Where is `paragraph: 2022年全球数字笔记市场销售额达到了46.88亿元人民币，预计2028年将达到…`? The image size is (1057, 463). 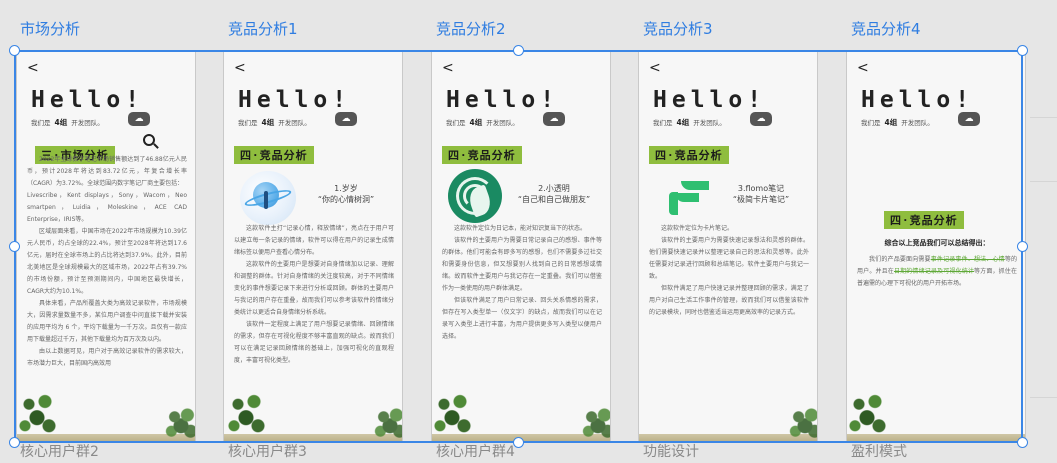
paragraph: 2022年全球数字笔记市场销售额达到了46.88亿元人民币，预计2028年将达到… is located at coordinates (107, 171).